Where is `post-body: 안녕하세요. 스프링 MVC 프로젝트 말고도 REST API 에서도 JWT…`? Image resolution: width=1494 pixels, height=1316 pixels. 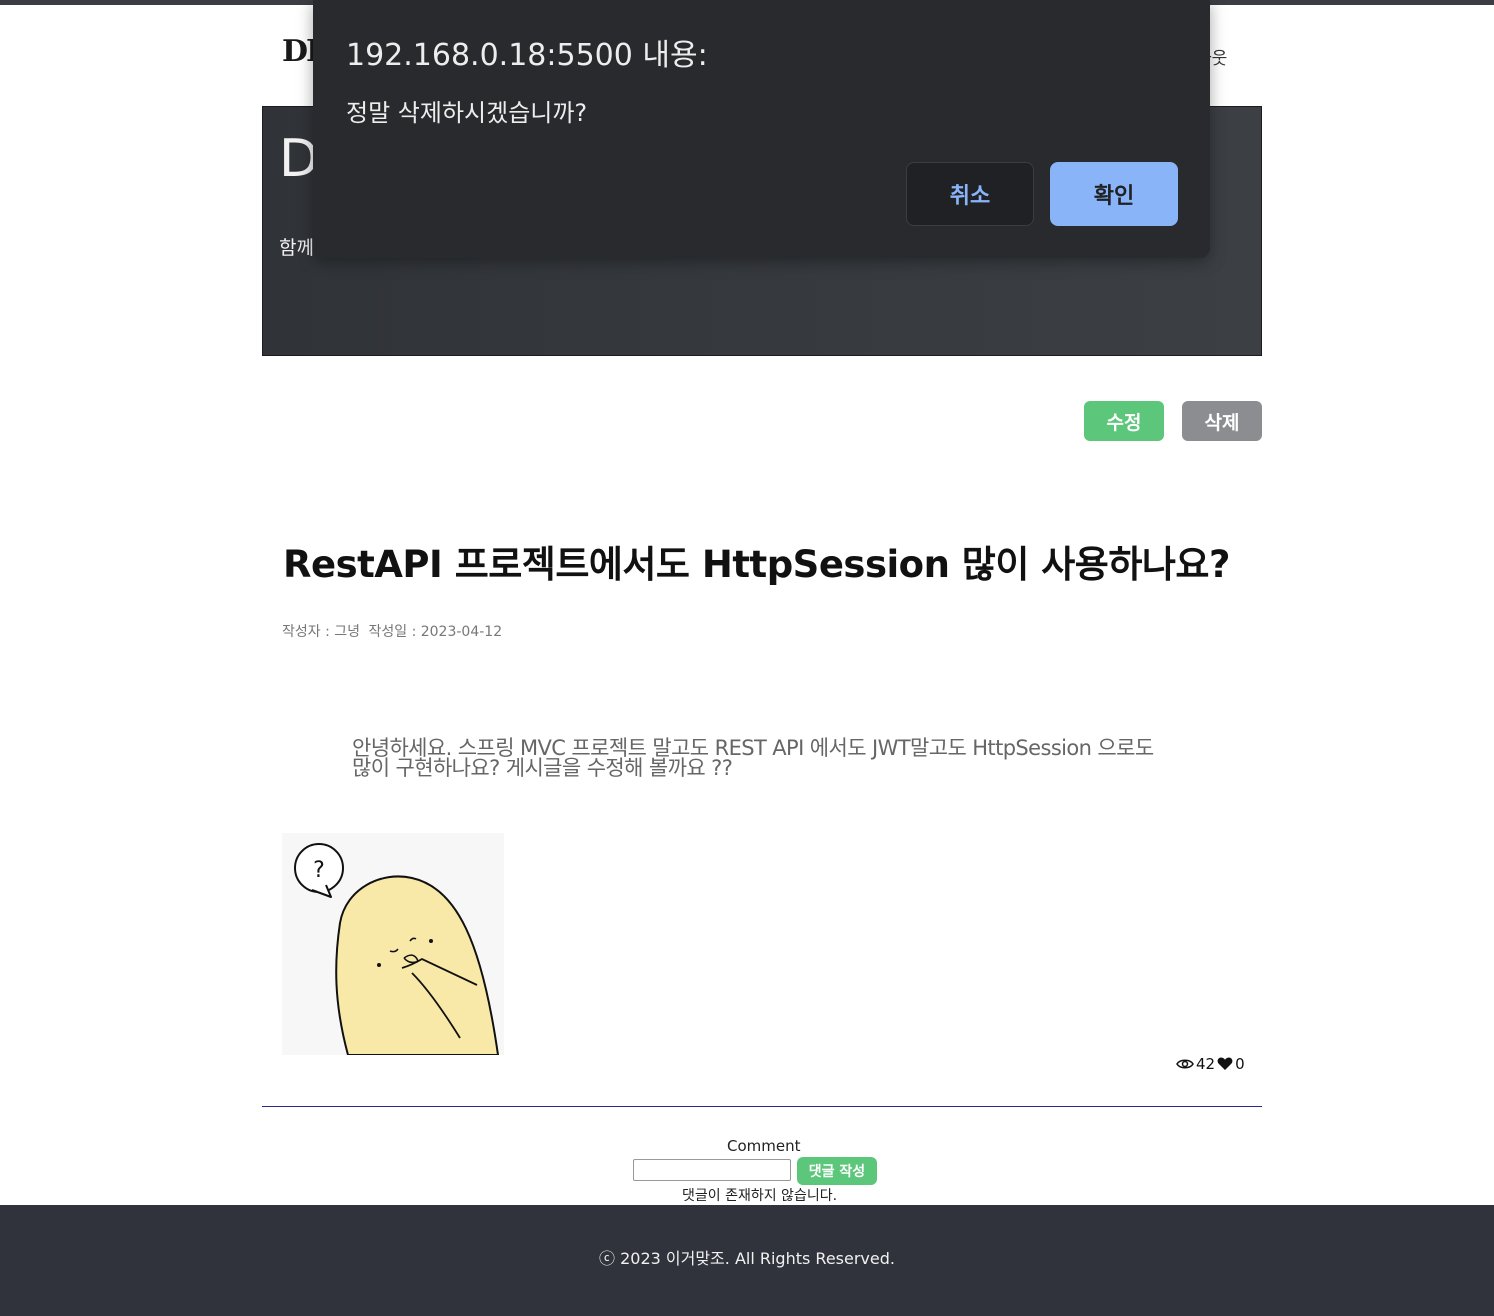 post-body: 안녕하세요. 스프링 MVC 프로젝트 말고도 REST API 에서도 JWT… is located at coordinates (753, 758).